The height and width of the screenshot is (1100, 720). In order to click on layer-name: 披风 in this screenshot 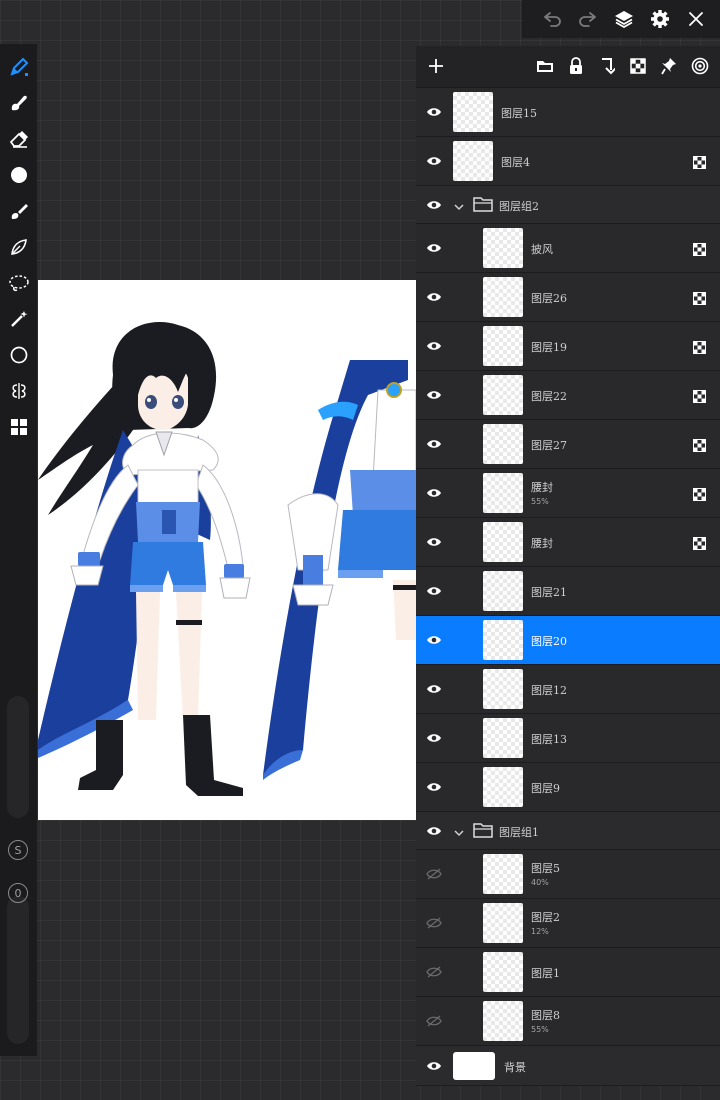, I will do `click(542, 249)`.